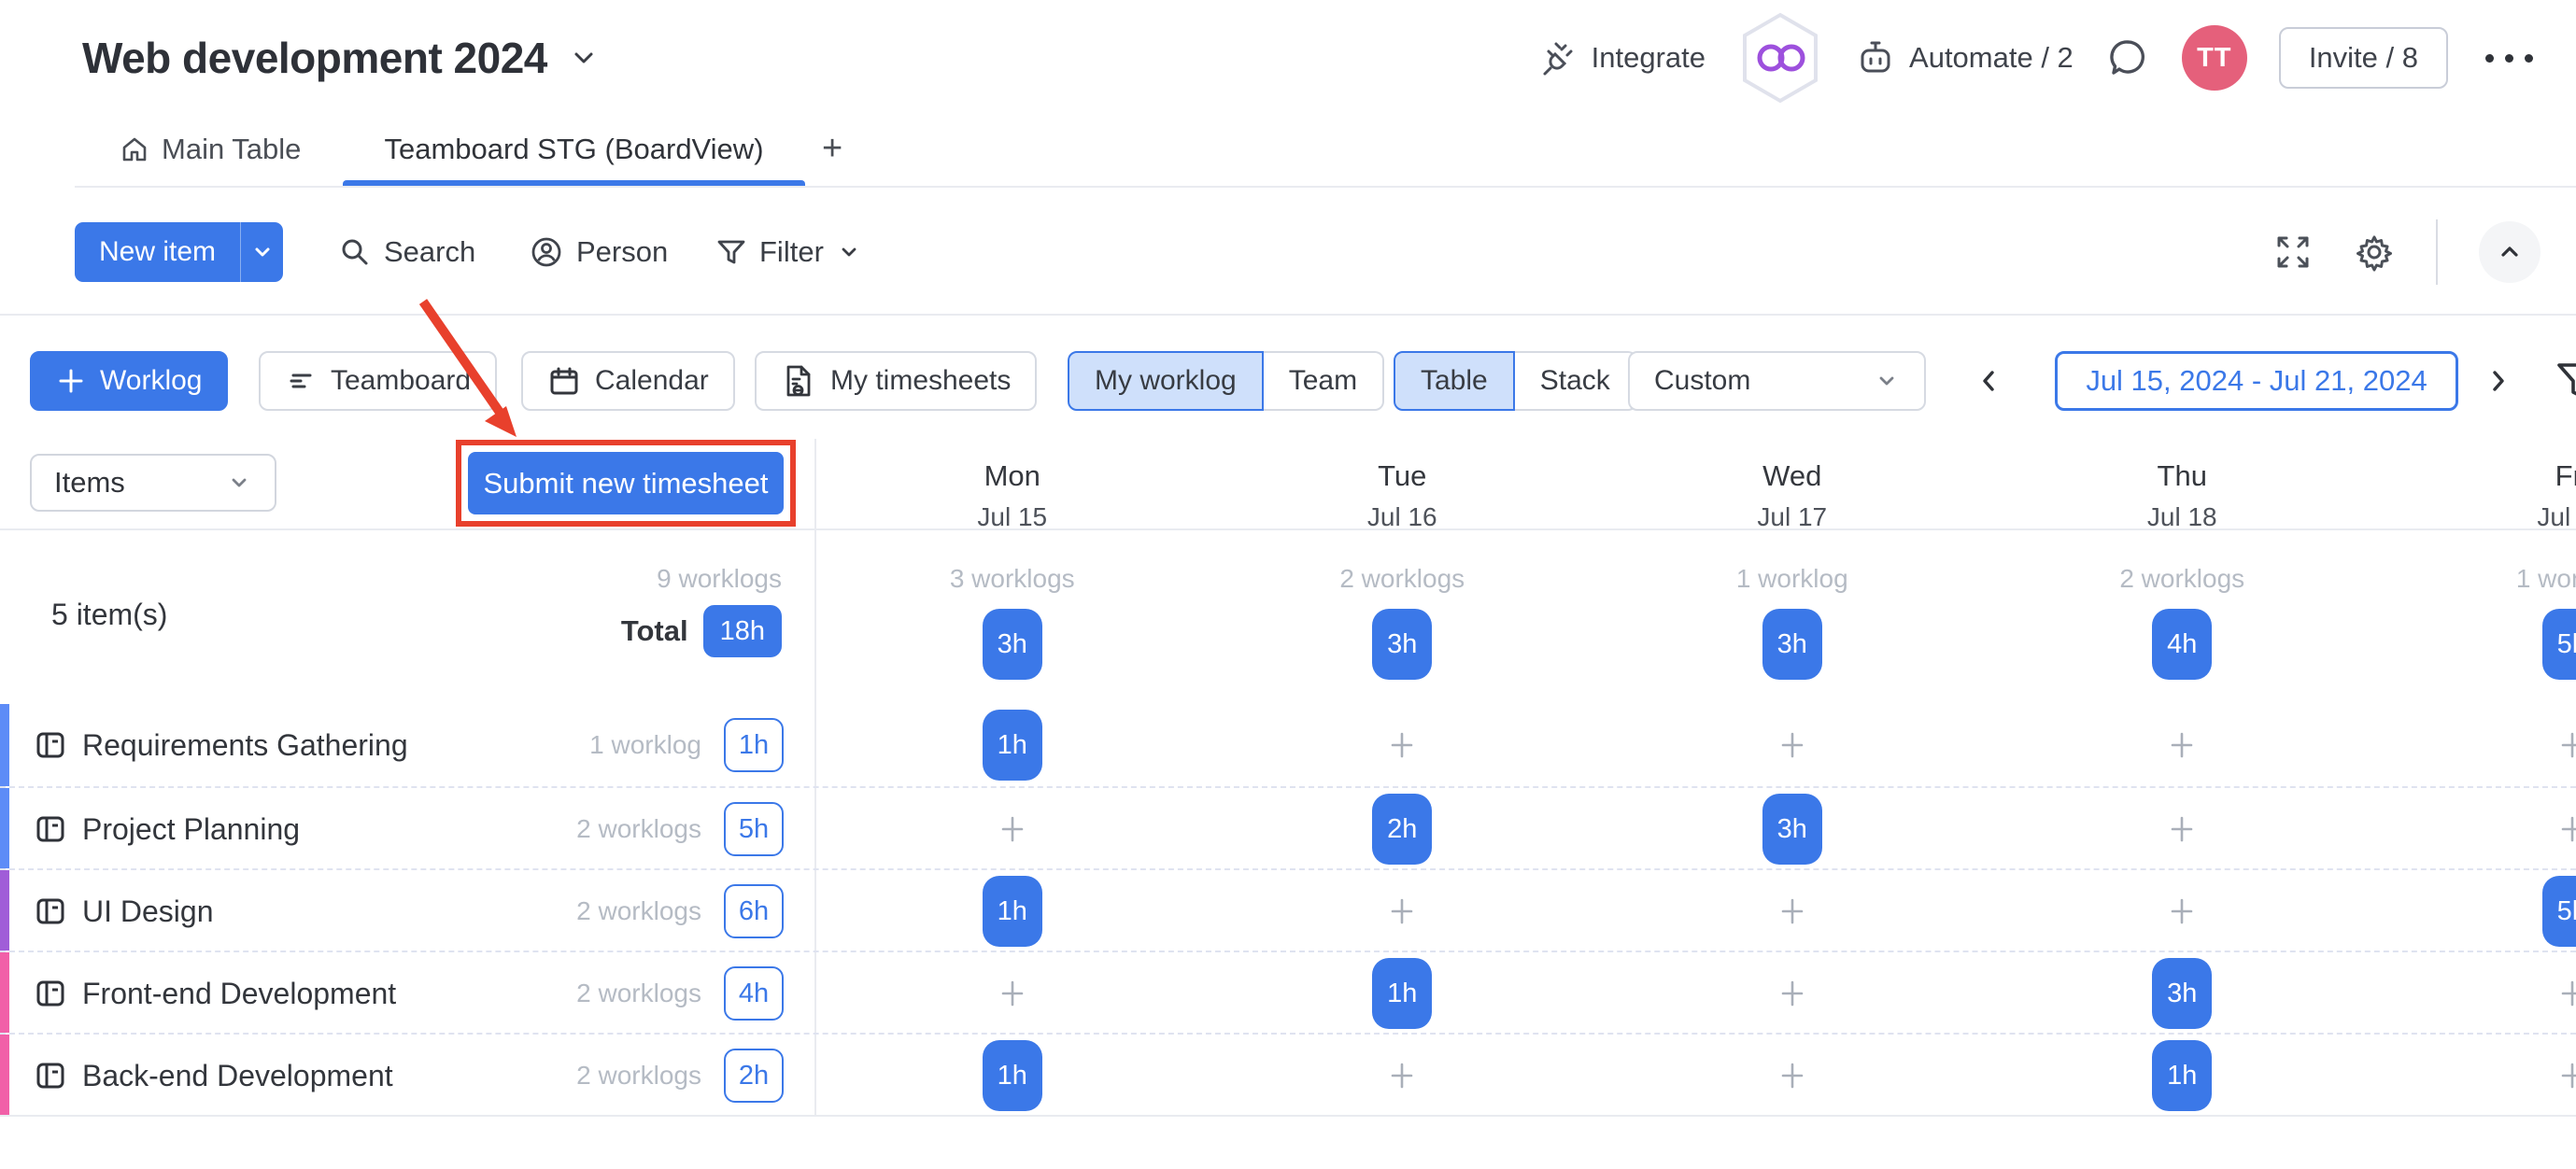 This screenshot has width=2576, height=1169. I want to click on teamboard-view-button: Teamboard, so click(378, 381).